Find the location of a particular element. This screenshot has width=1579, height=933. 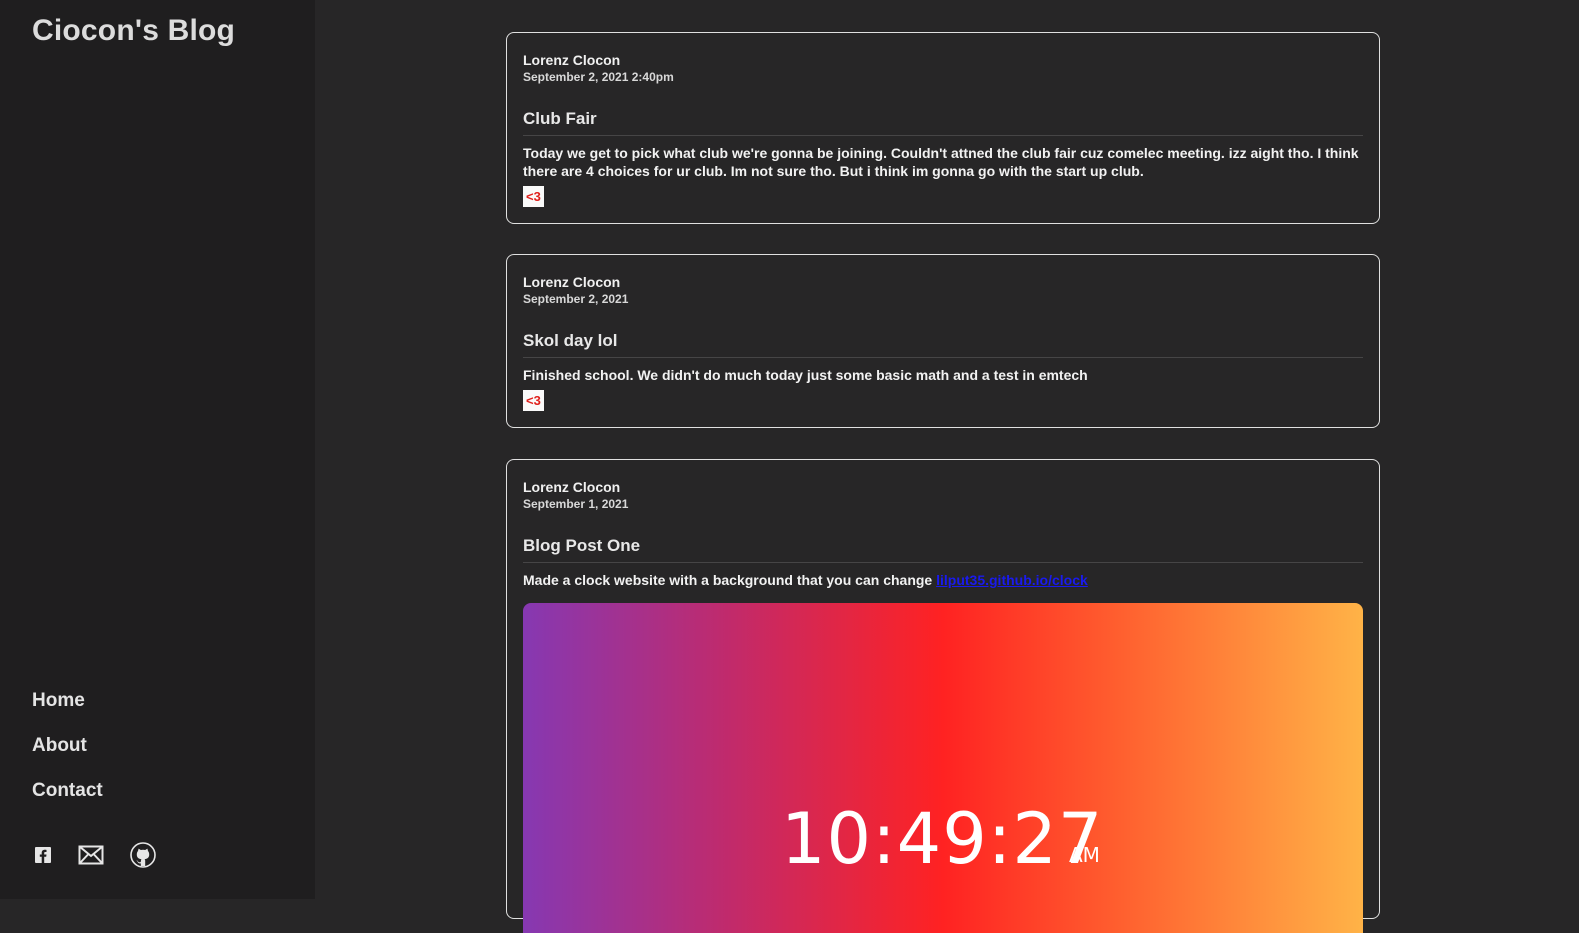

clock-ampm: AM is located at coordinates (1084, 855).